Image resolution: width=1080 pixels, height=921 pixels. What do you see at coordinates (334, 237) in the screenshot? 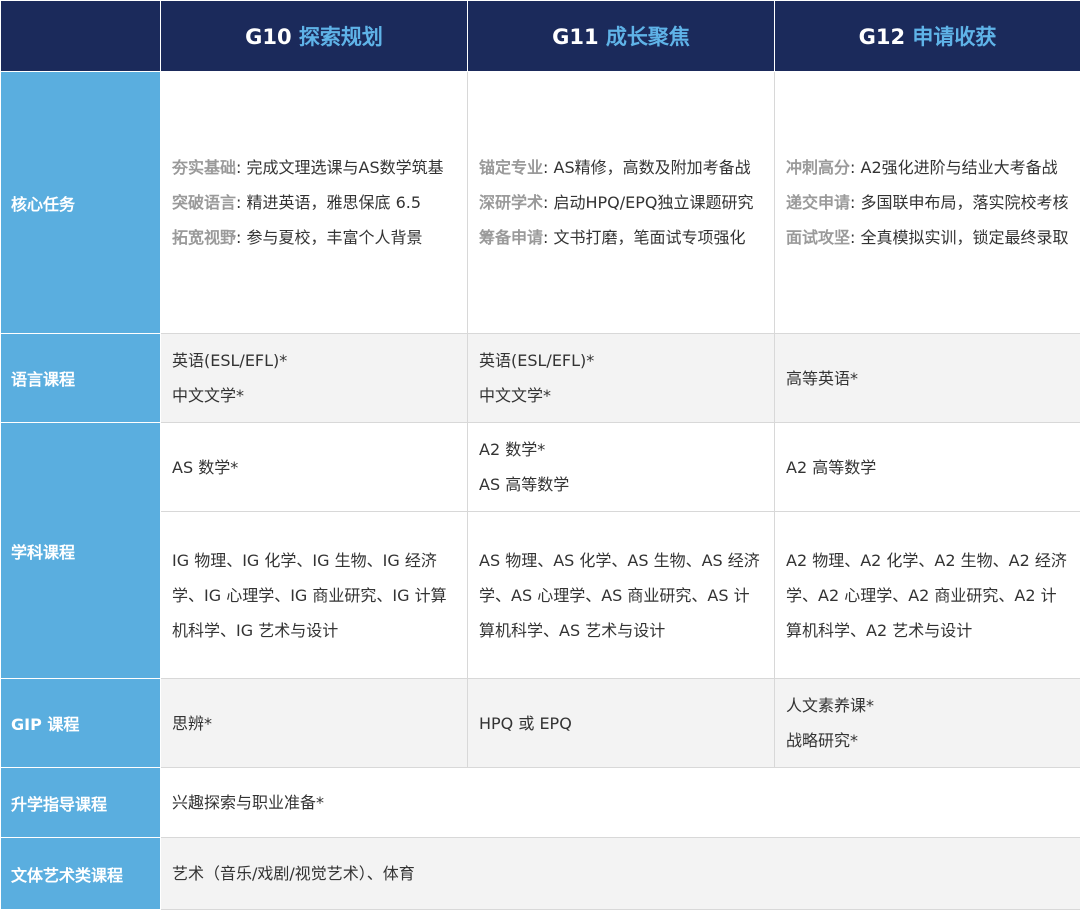
I see `core-task-text: 参与夏校，丰富个人背景` at bounding box center [334, 237].